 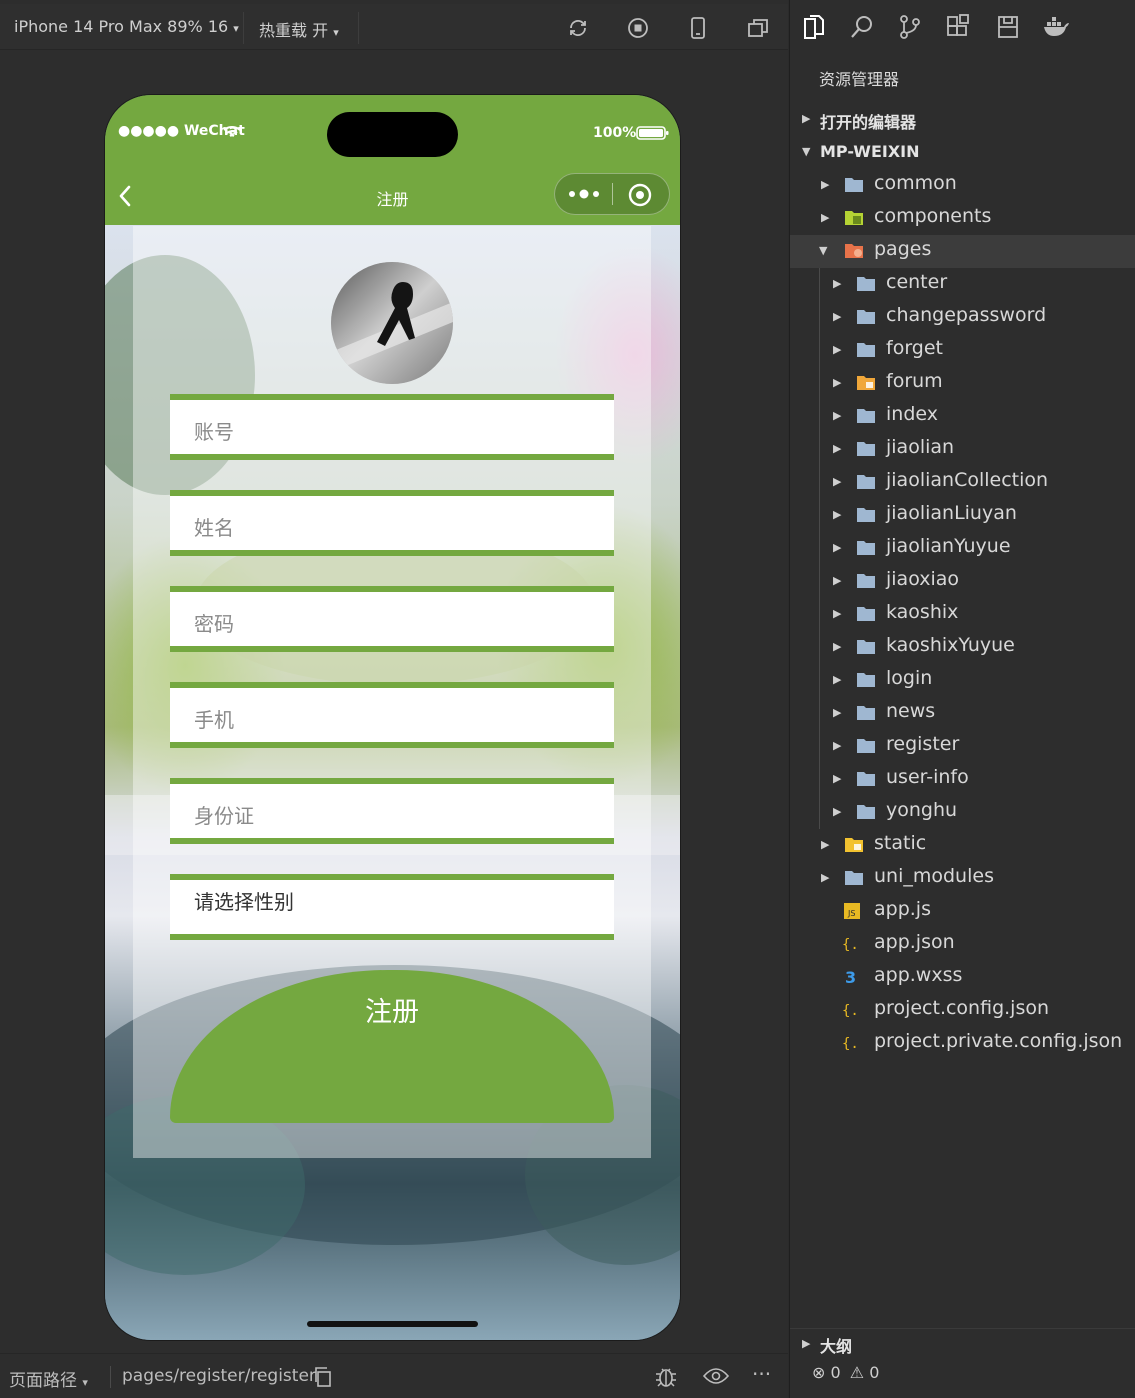 What do you see at coordinates (716, 1376) in the screenshot?
I see `preview-eye-icon` at bounding box center [716, 1376].